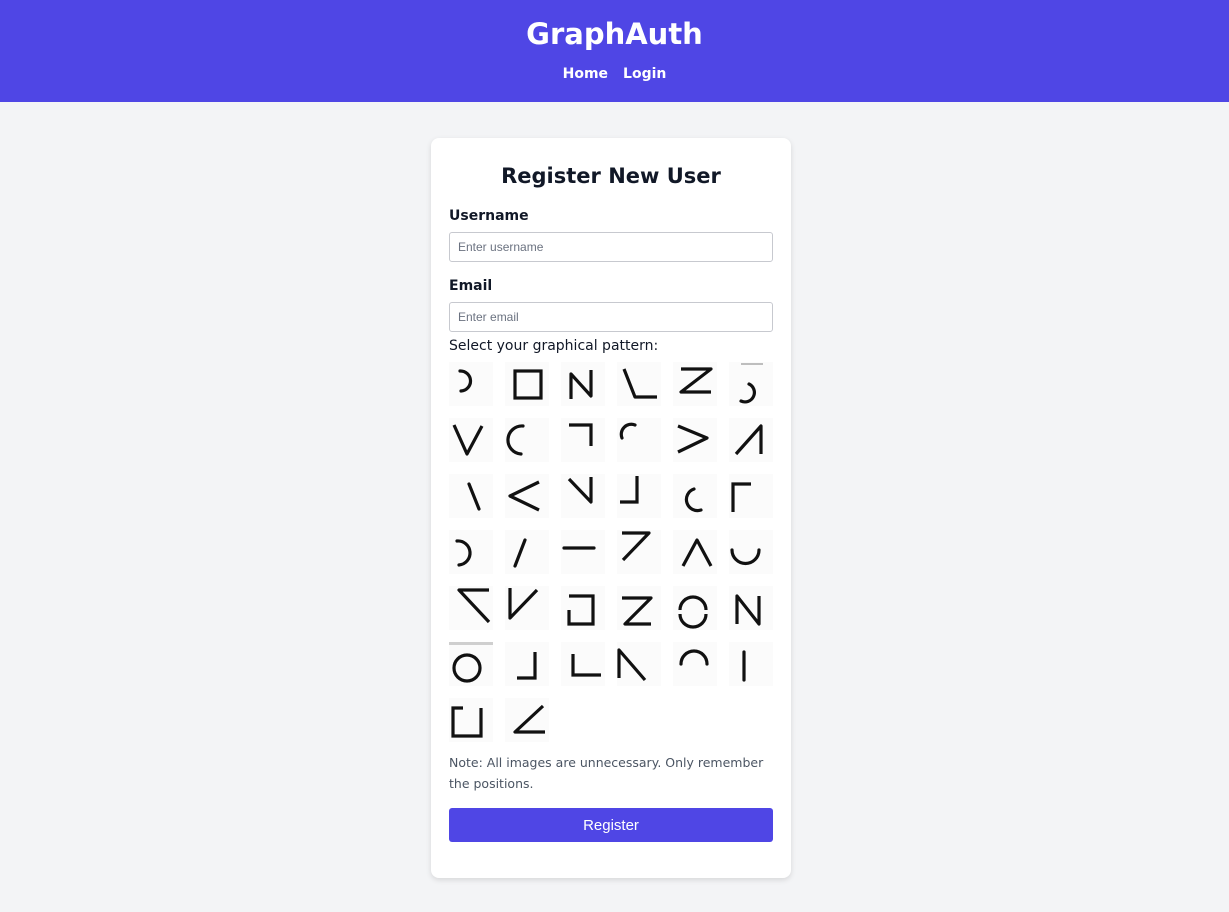 The width and height of the screenshot is (1229, 912). What do you see at coordinates (611, 176) in the screenshot?
I see `form-title: Register New User` at bounding box center [611, 176].